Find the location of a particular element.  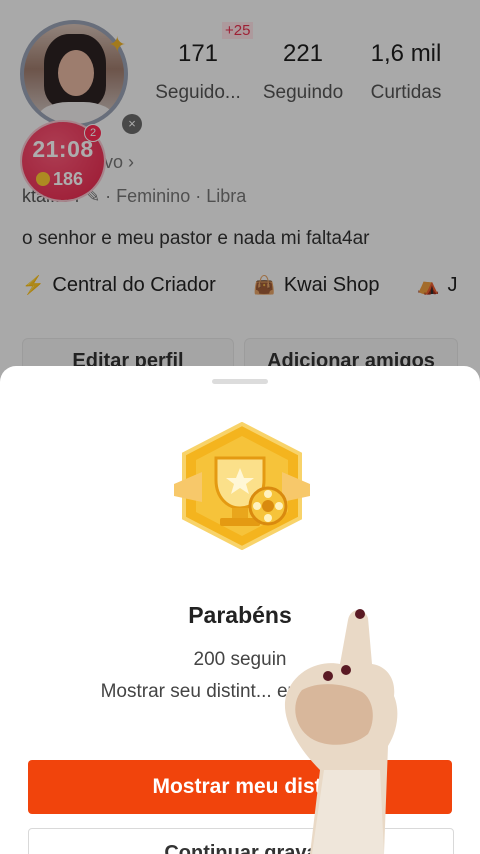

drag-handle is located at coordinates (240, 381).